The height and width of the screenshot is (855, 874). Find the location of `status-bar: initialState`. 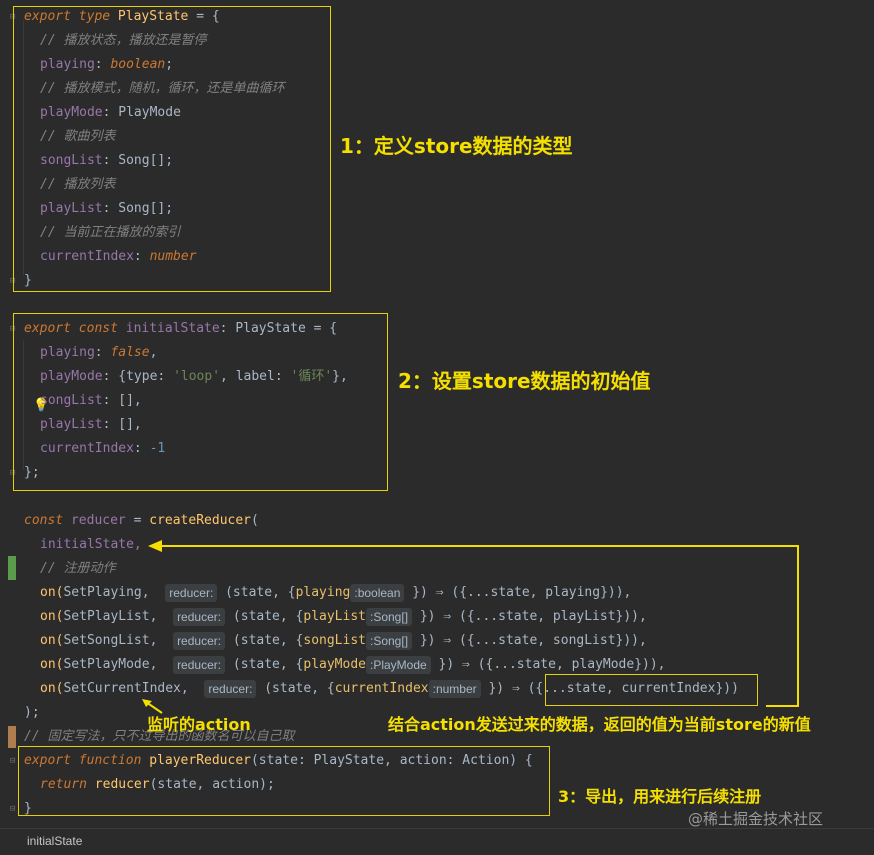

status-bar: initialState is located at coordinates (437, 841).